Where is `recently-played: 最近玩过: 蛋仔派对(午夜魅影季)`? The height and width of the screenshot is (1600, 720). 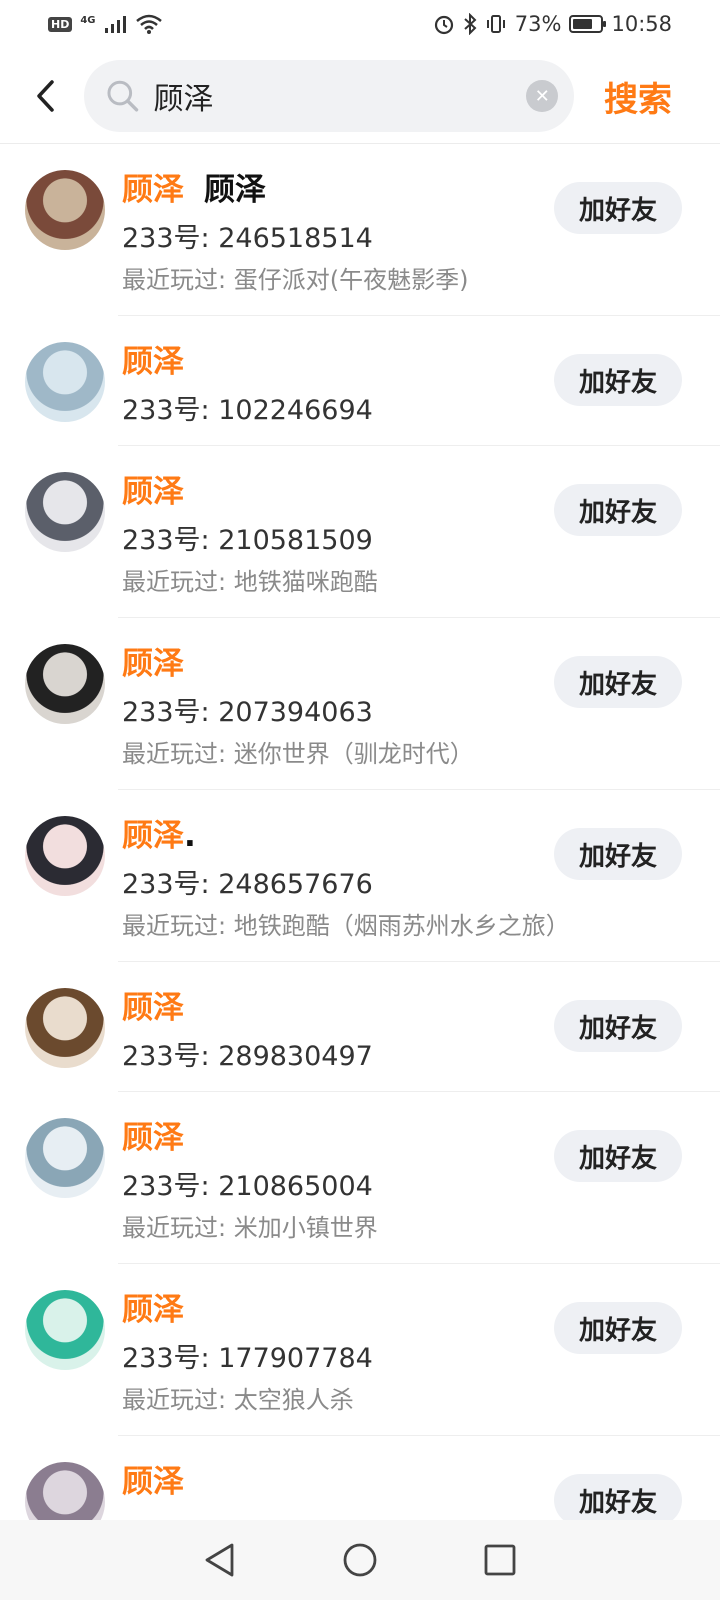 recently-played: 最近玩过: 蛋仔派对(午夜魅影季) is located at coordinates (295, 280).